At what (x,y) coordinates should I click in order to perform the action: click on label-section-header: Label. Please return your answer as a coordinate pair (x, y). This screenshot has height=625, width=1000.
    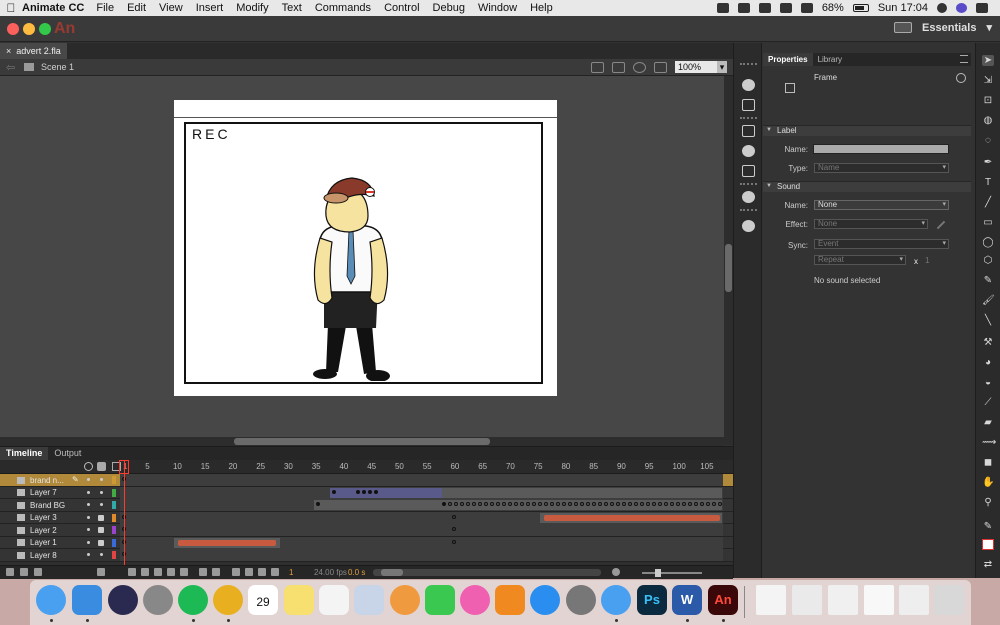
    Looking at the image, I should click on (867, 130).